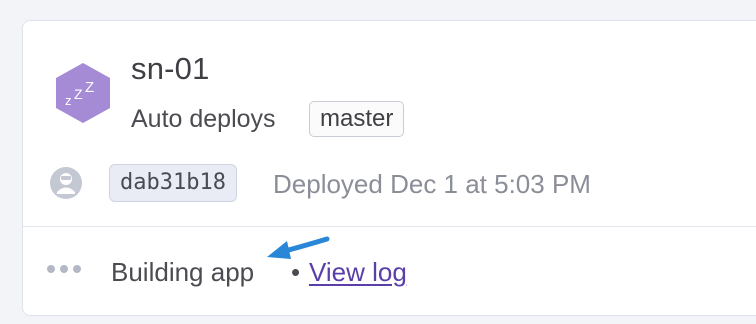 The width and height of the screenshot is (756, 324). Describe the element at coordinates (389, 226) in the screenshot. I see `divider` at that location.